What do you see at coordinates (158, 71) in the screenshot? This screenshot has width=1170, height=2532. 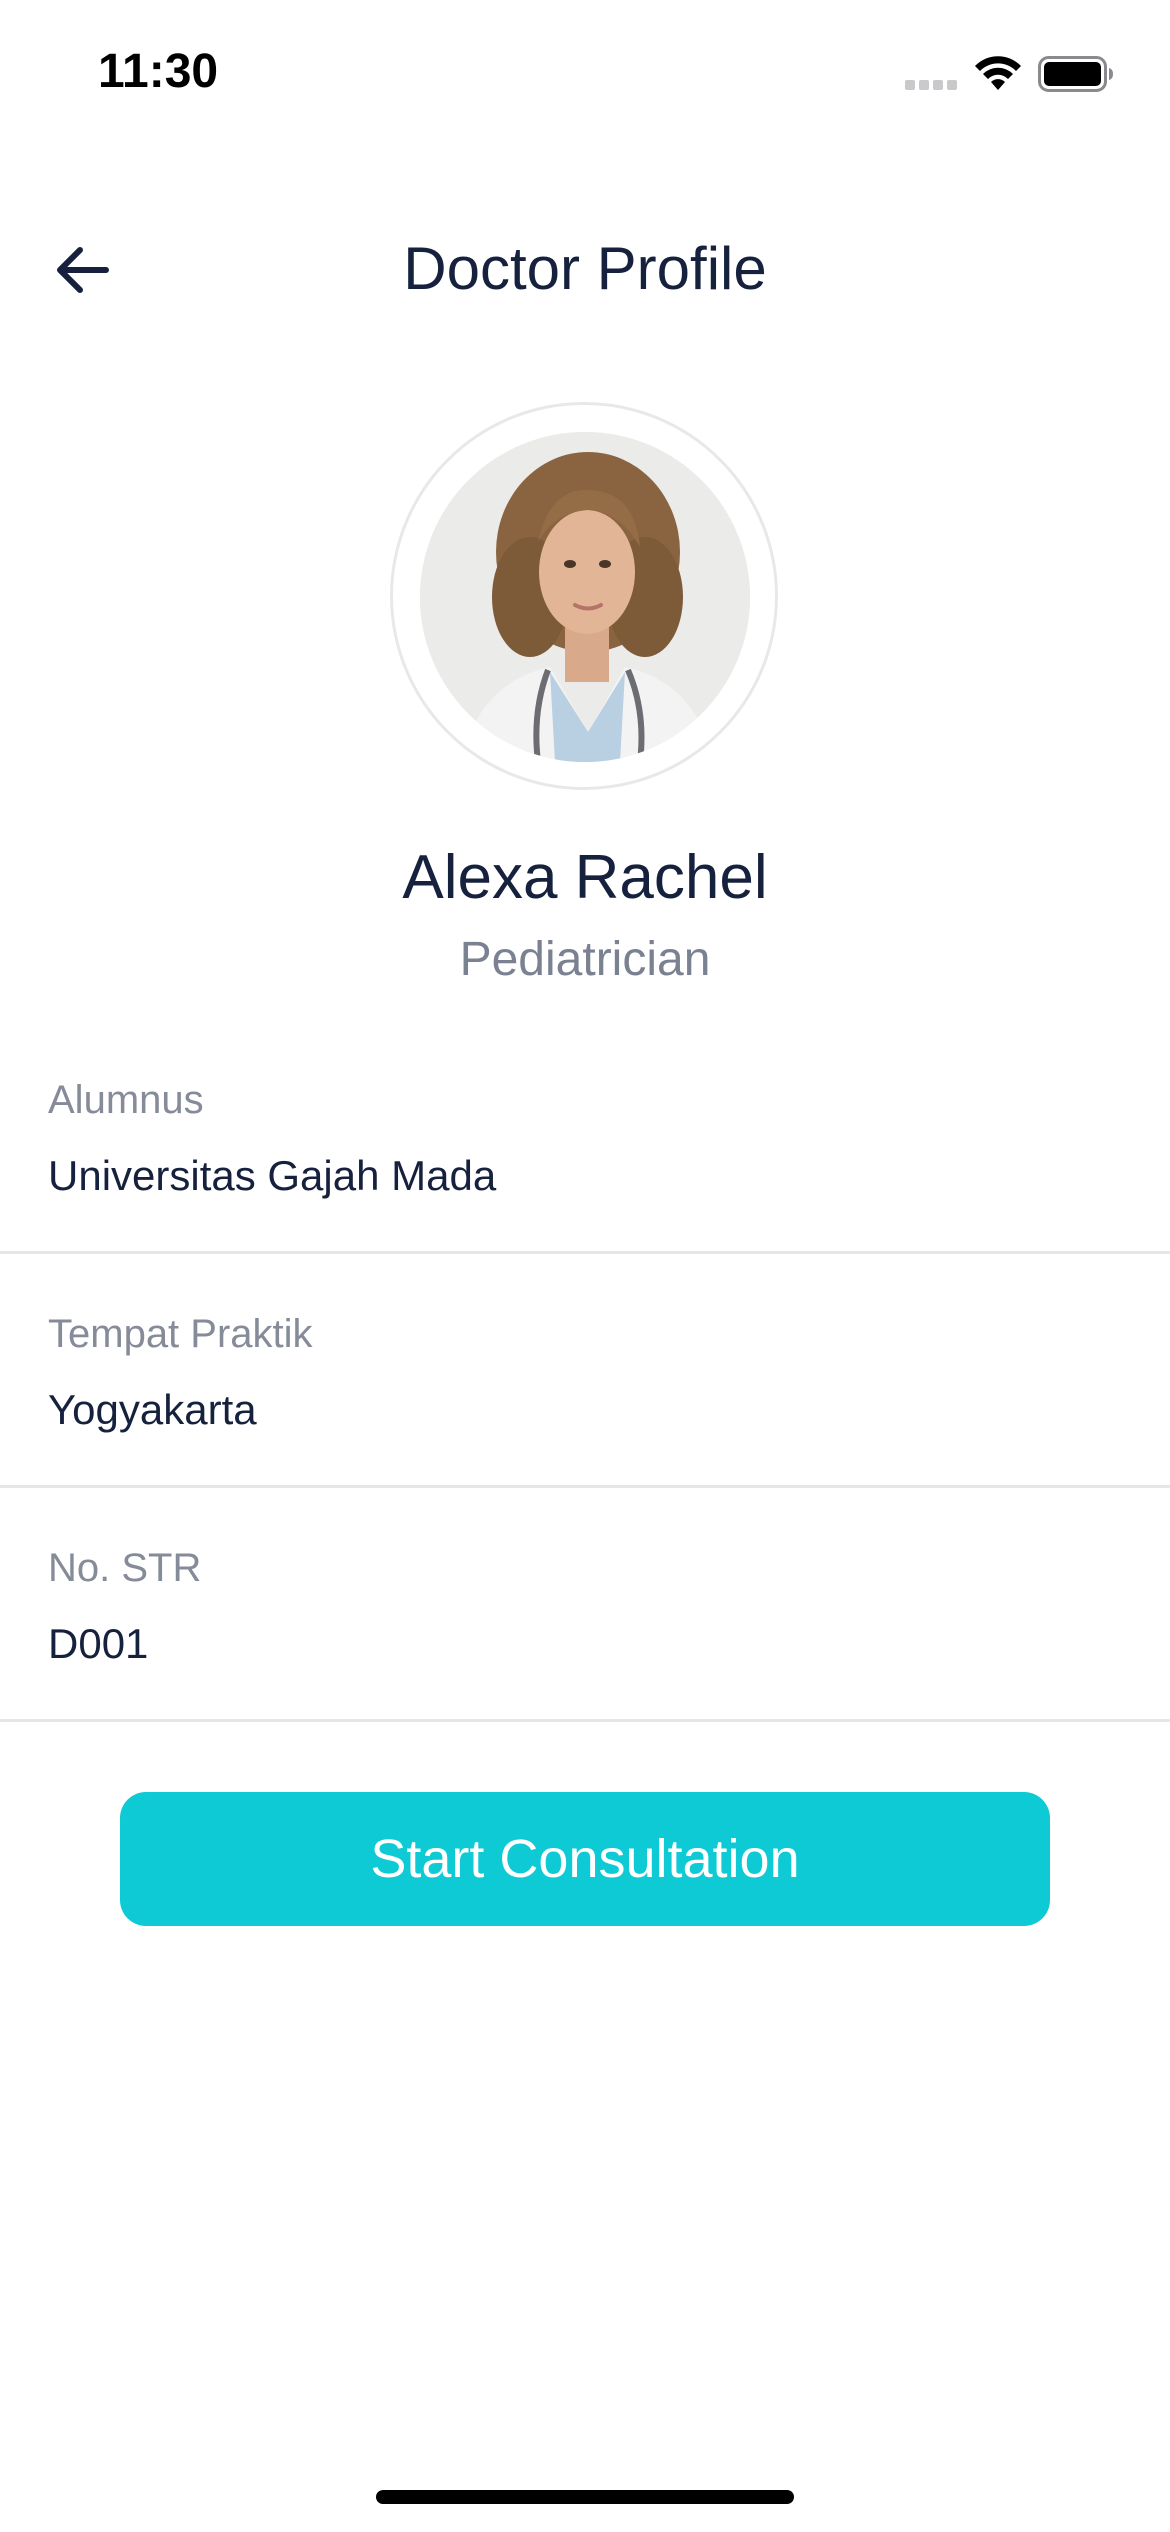 I see `status-time: 11:30` at bounding box center [158, 71].